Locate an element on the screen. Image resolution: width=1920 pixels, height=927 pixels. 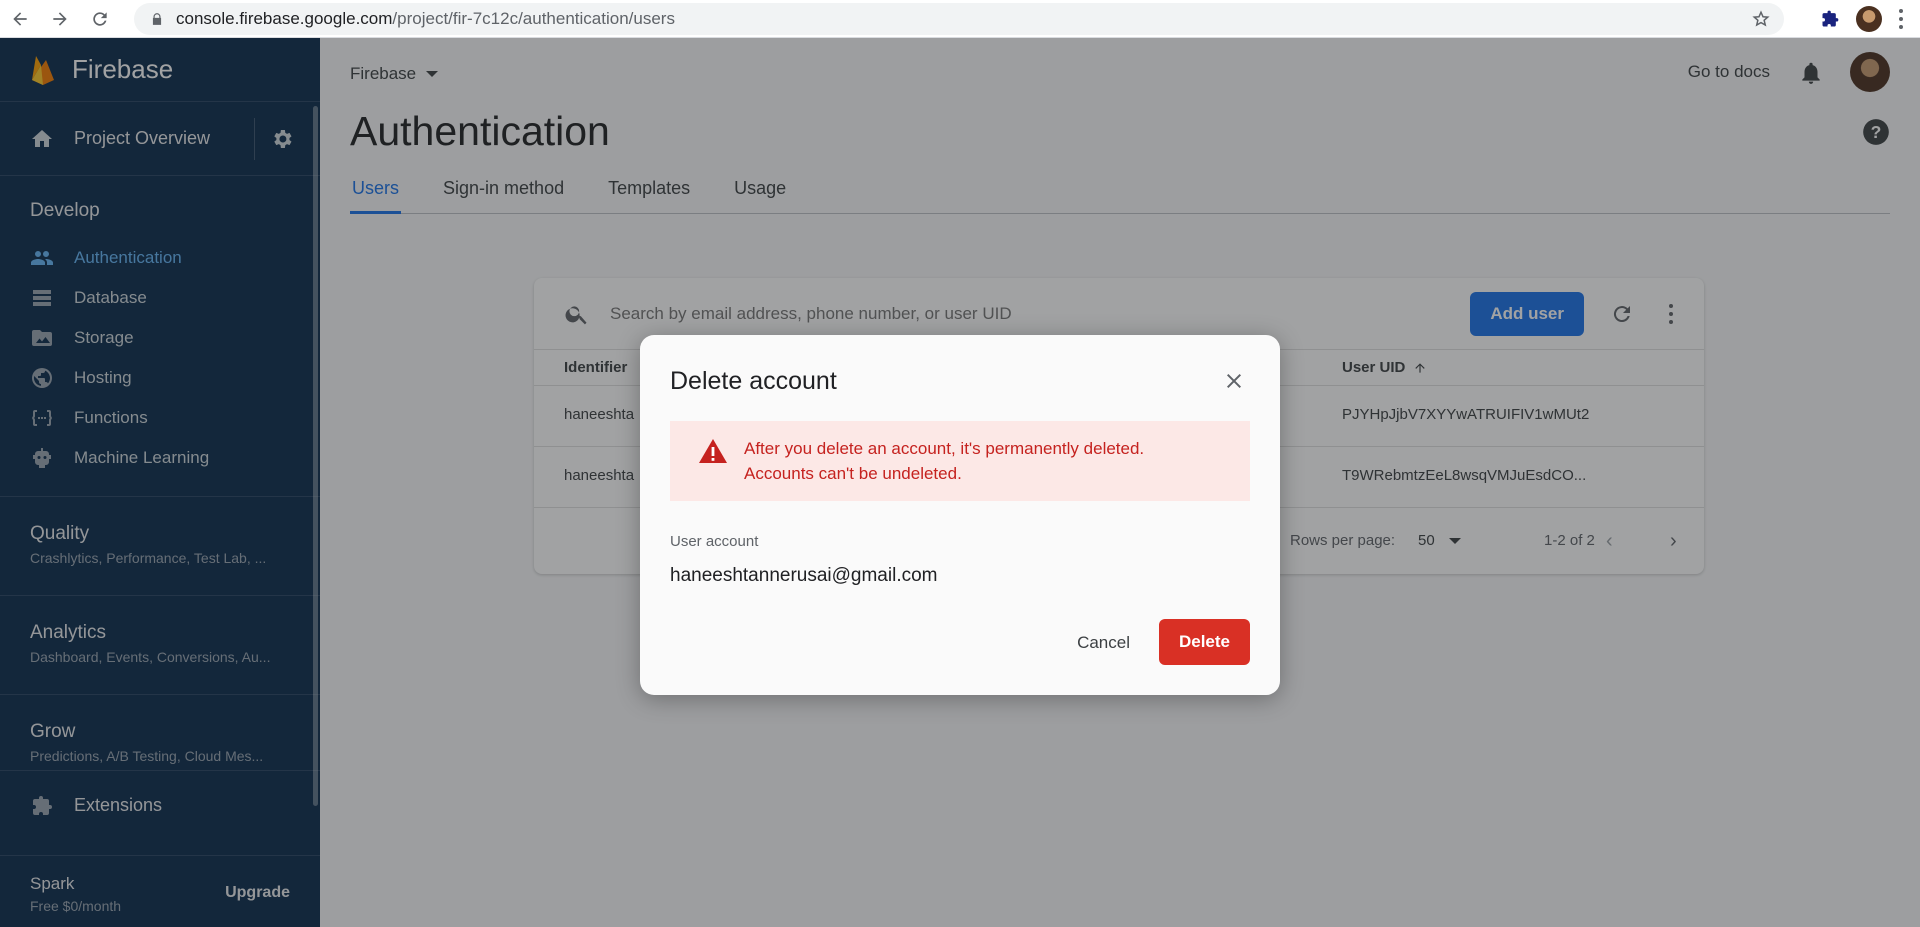
delete-button: Delete is located at coordinates (1204, 642).